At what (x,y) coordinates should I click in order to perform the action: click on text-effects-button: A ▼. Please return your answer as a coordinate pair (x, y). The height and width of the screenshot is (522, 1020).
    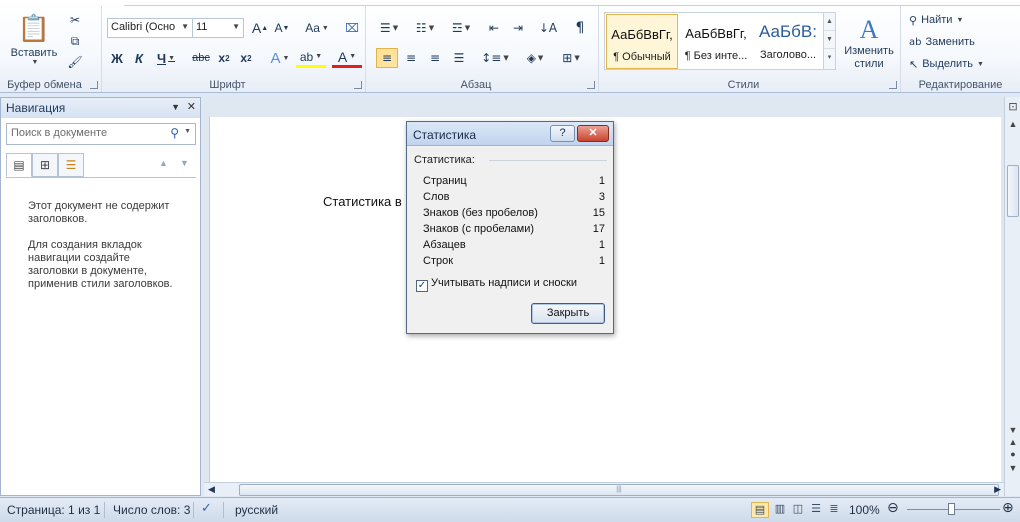
    Looking at the image, I should click on (280, 58).